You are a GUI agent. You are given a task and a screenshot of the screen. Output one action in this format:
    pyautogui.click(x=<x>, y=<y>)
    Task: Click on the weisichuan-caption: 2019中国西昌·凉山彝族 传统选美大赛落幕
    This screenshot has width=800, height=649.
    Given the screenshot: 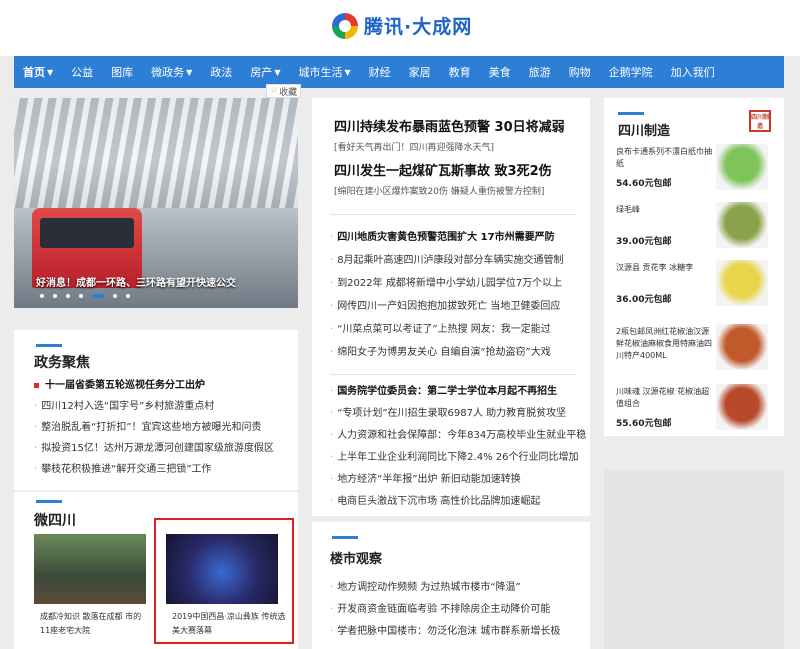 What is the action you would take?
    pyautogui.click(x=230, y=624)
    